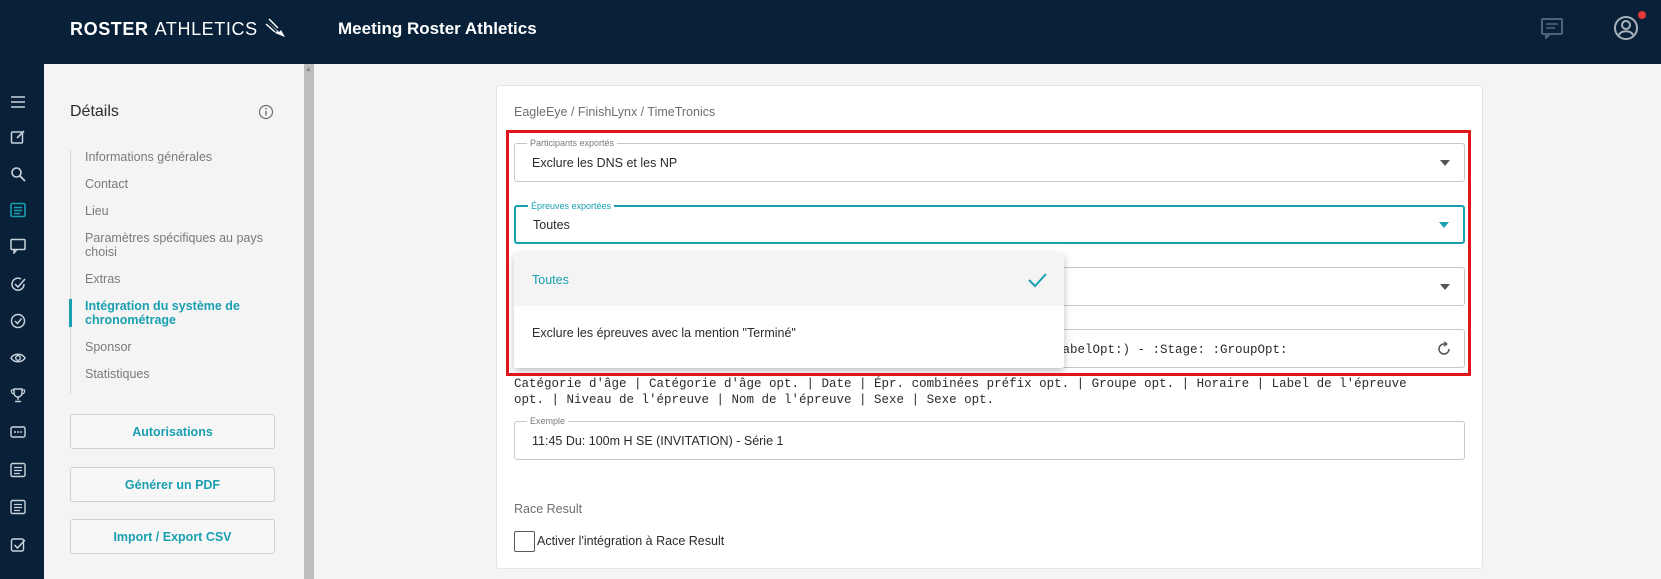 The height and width of the screenshot is (579, 1661). I want to click on events-value: Toutes, so click(551, 225).